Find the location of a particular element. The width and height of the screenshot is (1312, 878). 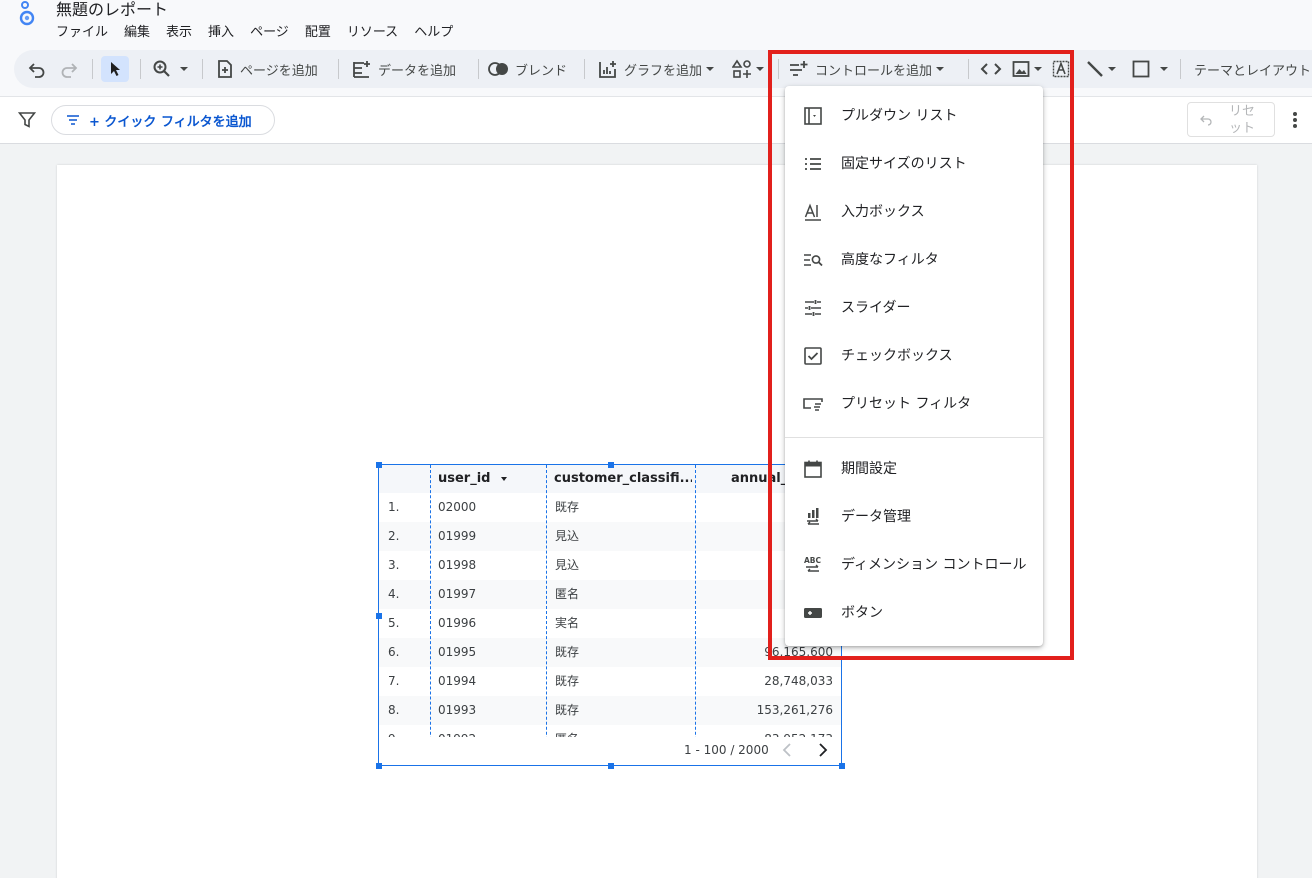

menu-arrange: 配置 is located at coordinates (318, 30).